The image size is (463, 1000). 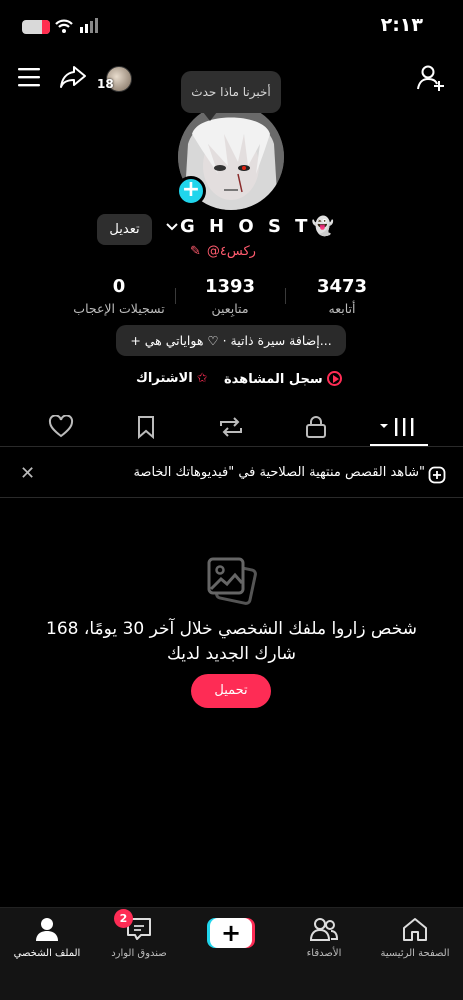 I want to click on friends-icon, so click(x=324, y=929).